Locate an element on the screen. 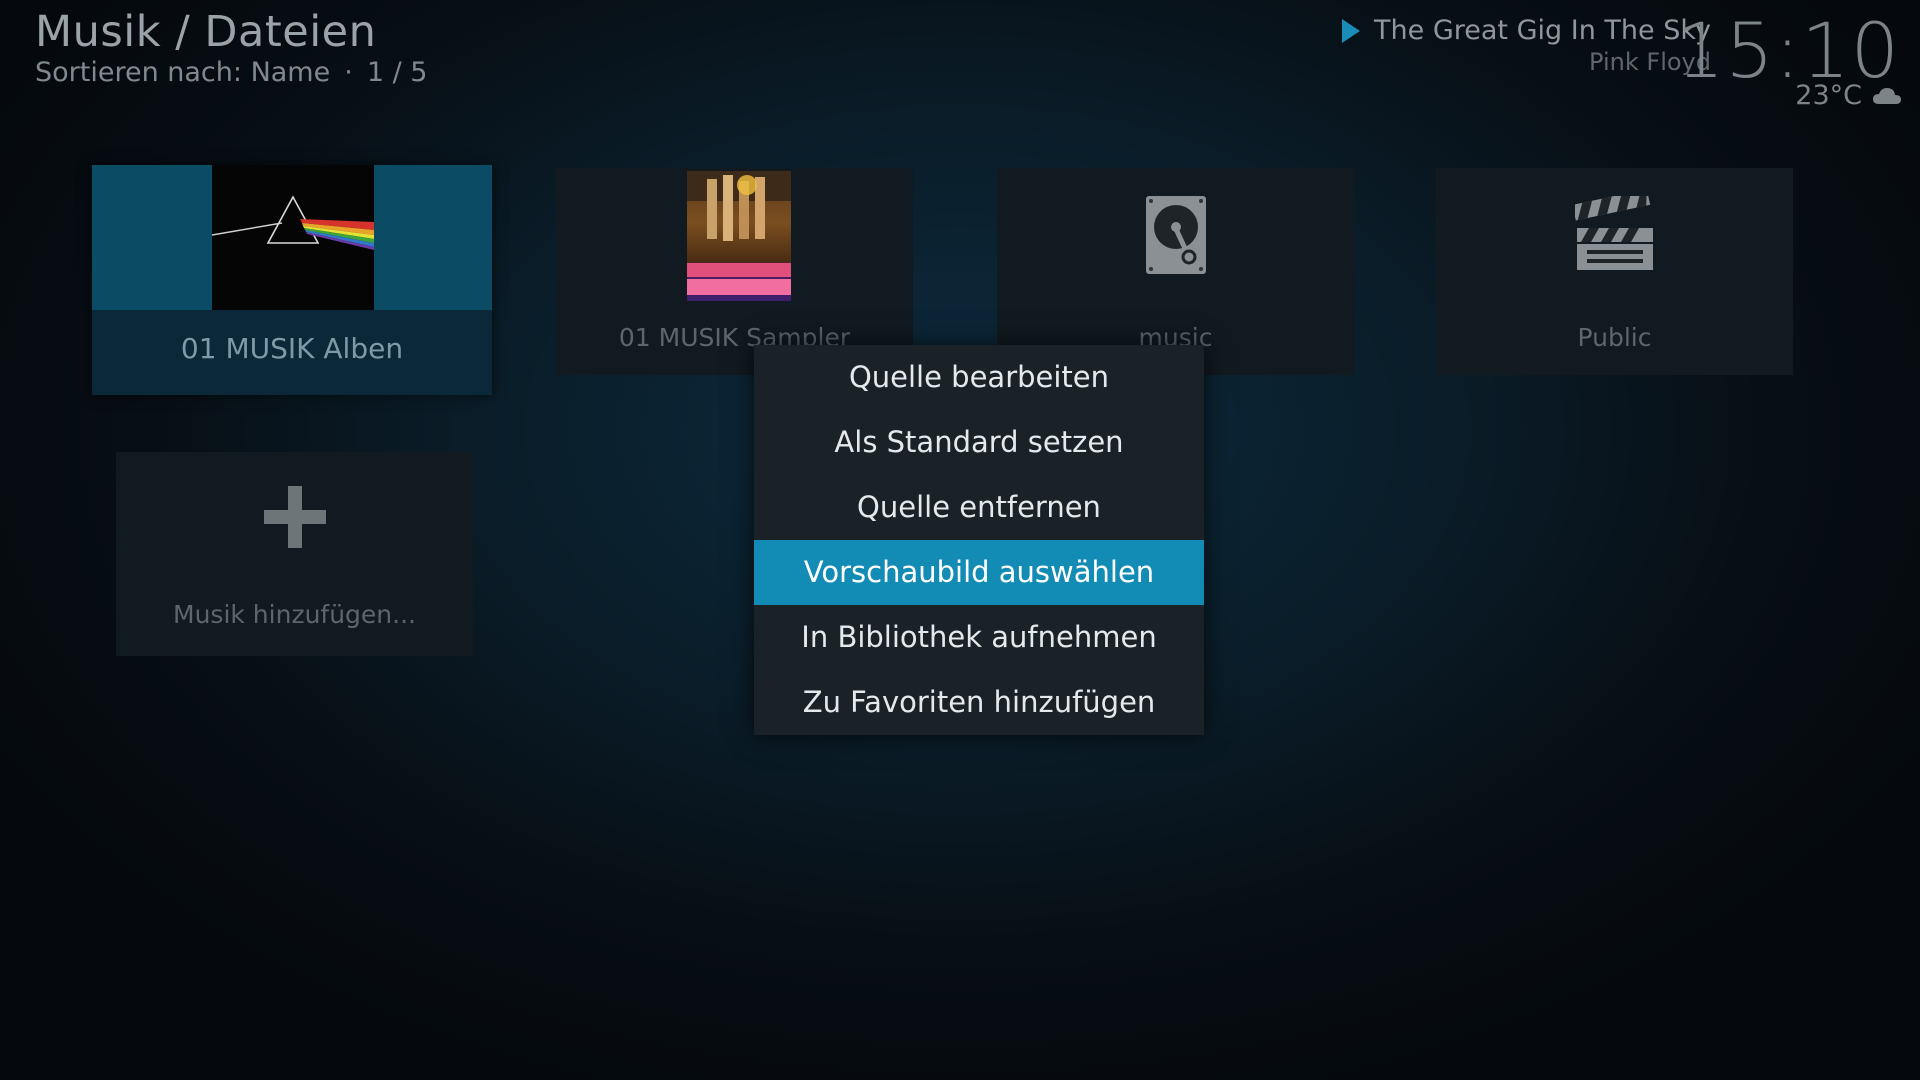 The width and height of the screenshot is (1920, 1080). sort-info: Sortieren nach: Name · 1 / 5 is located at coordinates (231, 73).